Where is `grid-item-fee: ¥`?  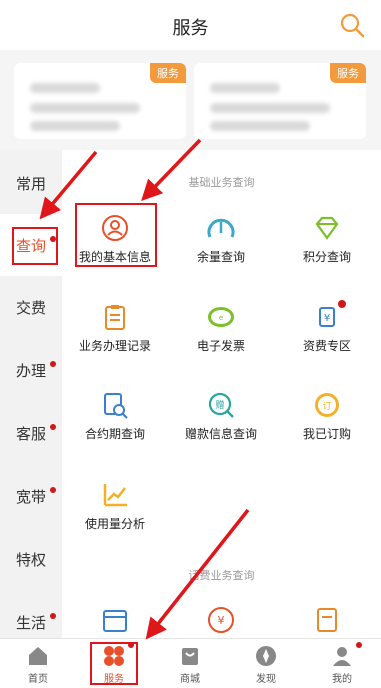 grid-item-fee: ¥ is located at coordinates (221, 616).